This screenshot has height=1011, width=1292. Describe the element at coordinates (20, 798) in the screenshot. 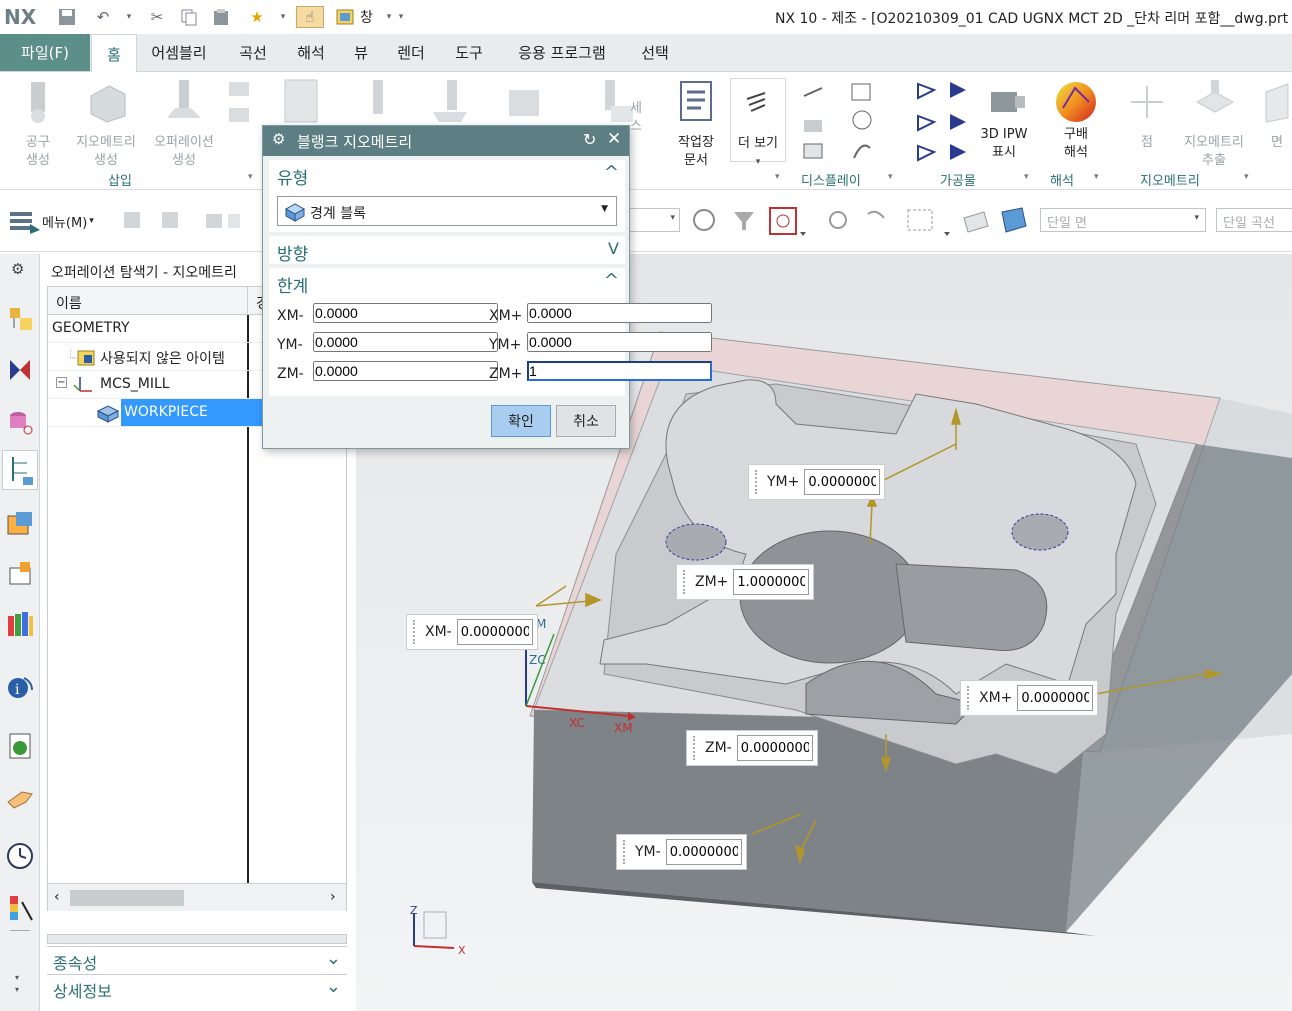

I see `touch-icon` at that location.